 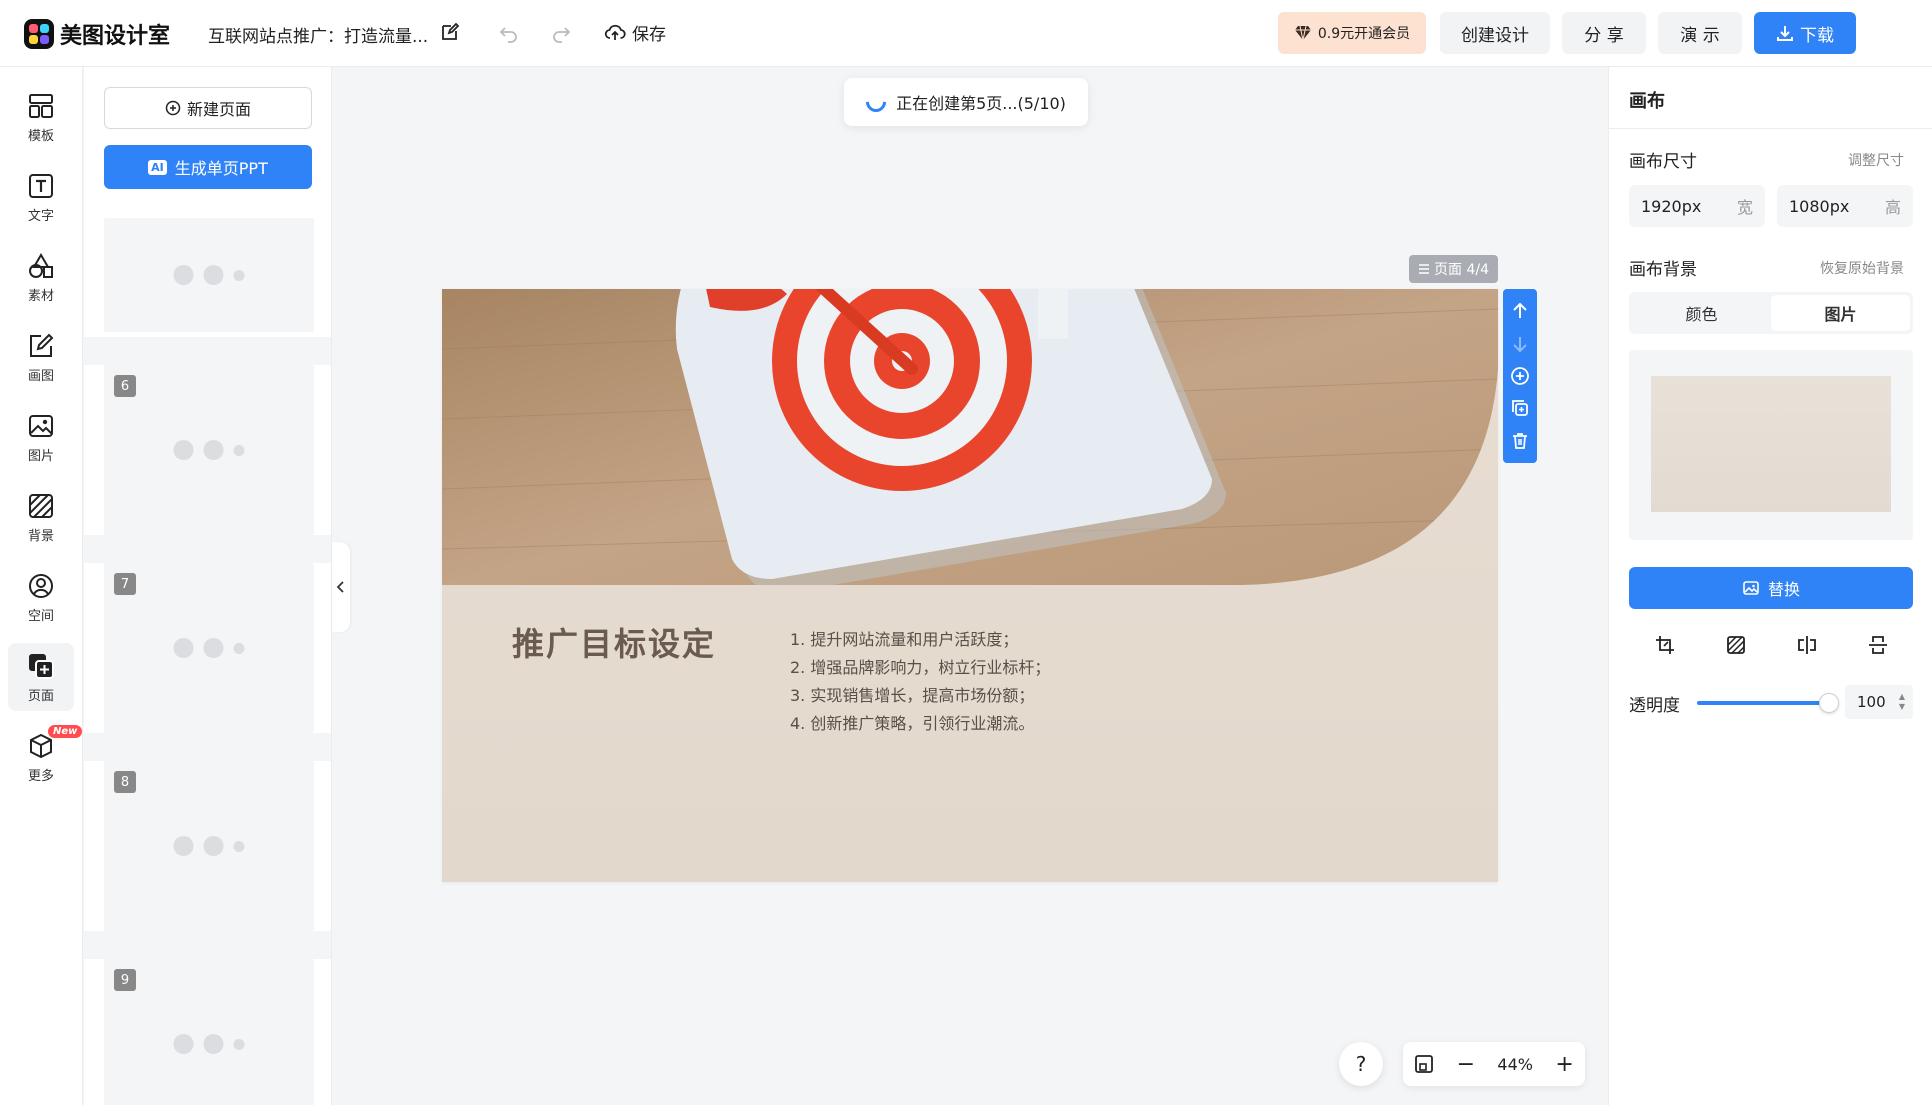 I want to click on height-value: 1080px, so click(x=1819, y=206).